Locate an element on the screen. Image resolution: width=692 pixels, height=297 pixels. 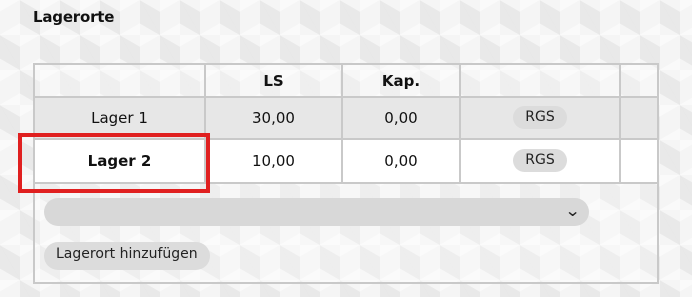
table-header-row: LS Kap. is located at coordinates (346, 81).